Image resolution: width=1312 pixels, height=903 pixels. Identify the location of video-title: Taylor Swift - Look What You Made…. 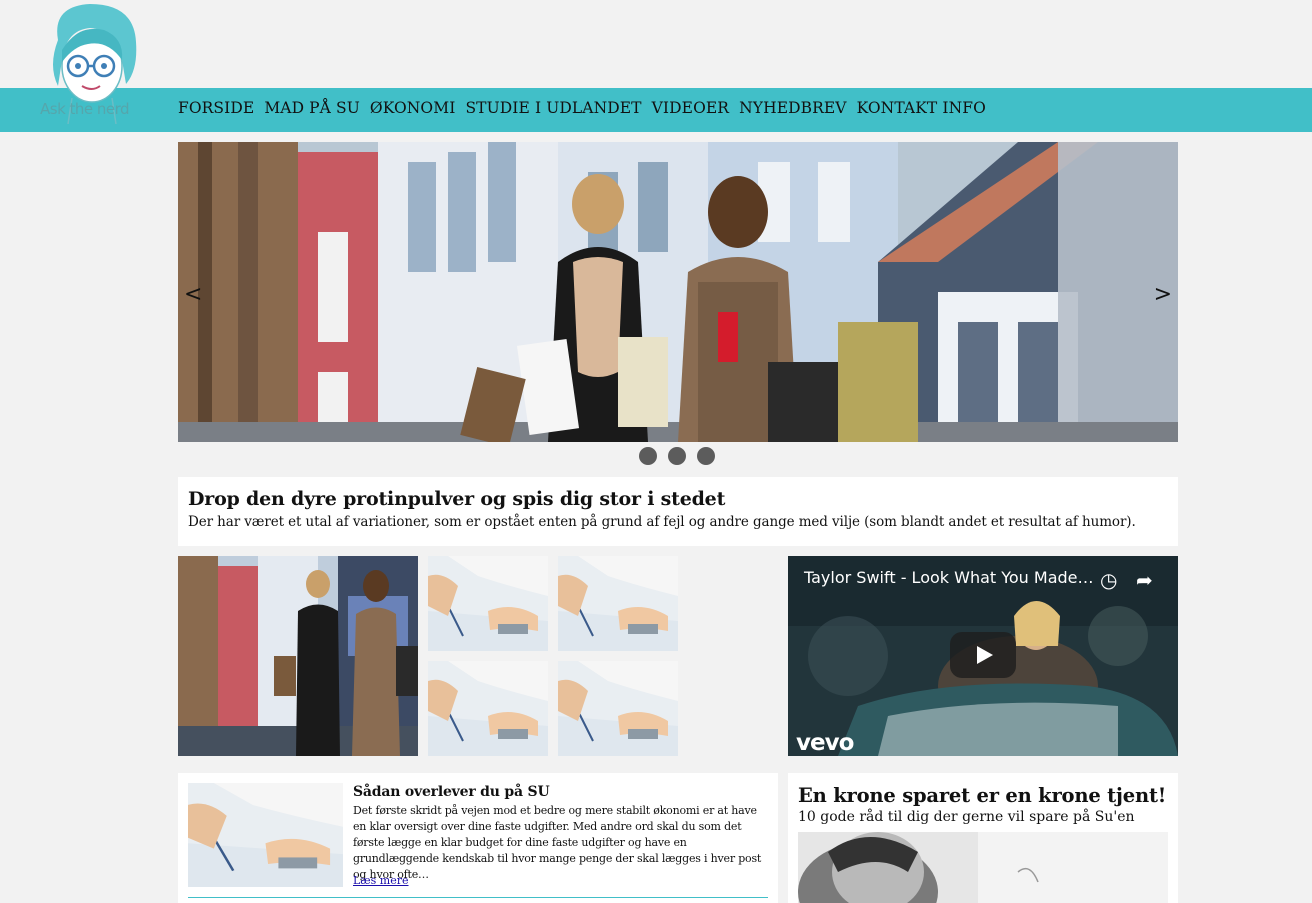
(949, 577).